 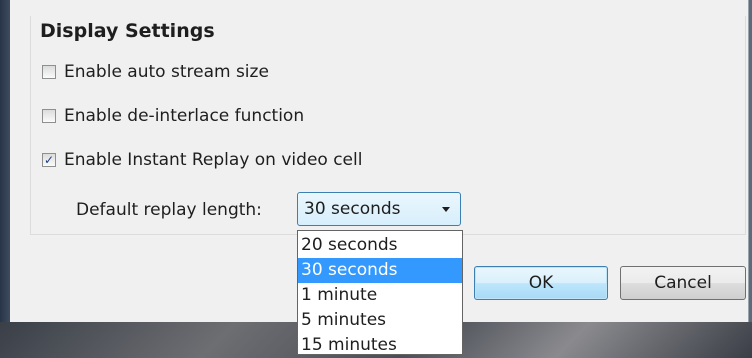 What do you see at coordinates (166, 72) in the screenshot?
I see `auto-stream-size-label: Enable auto stream size` at bounding box center [166, 72].